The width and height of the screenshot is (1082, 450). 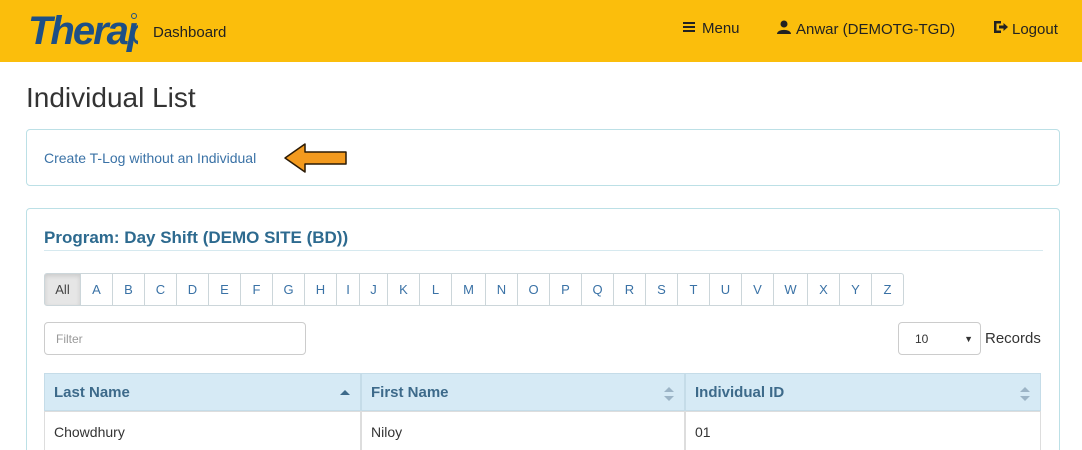 I want to click on menu-label: Menu, so click(x=721, y=28).